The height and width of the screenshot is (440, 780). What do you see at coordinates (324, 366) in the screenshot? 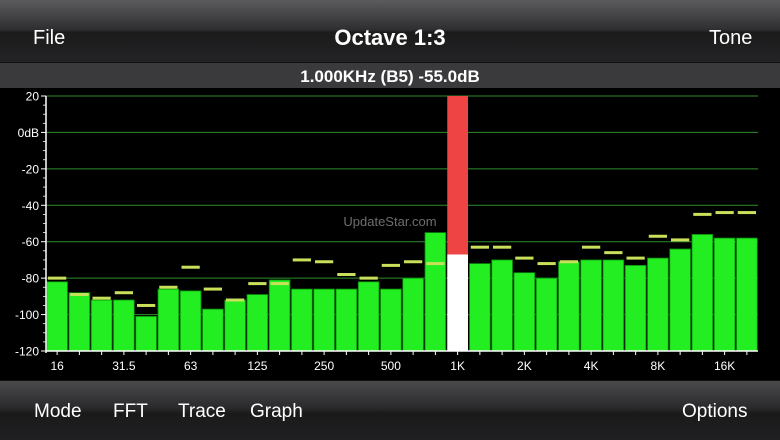
I see `x-tick-label: 250` at bounding box center [324, 366].